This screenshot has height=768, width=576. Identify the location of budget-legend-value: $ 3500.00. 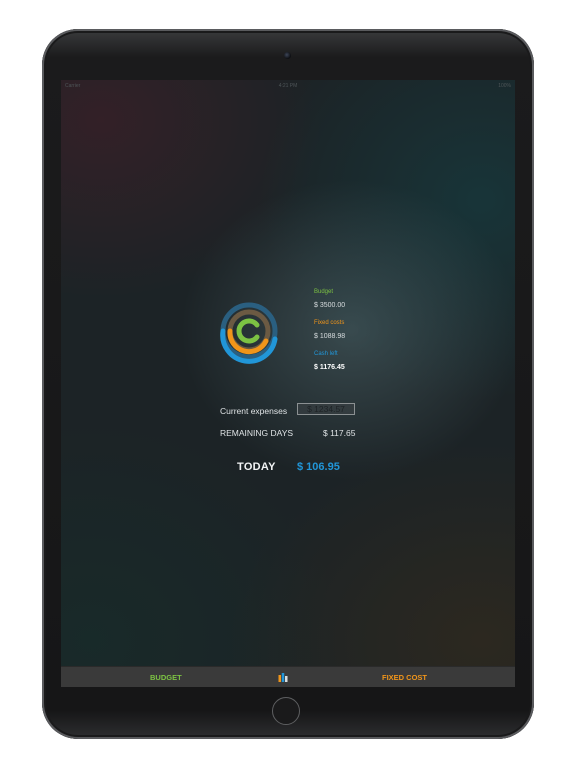
(330, 305).